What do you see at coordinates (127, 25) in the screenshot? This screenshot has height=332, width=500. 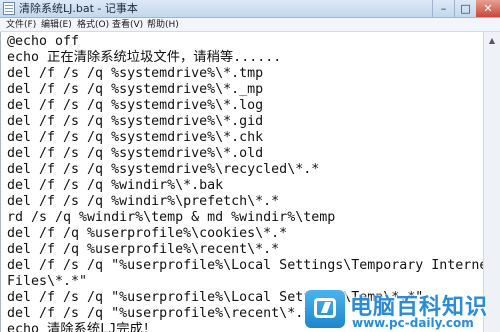 I see `menu-view: 查看(V)` at bounding box center [127, 25].